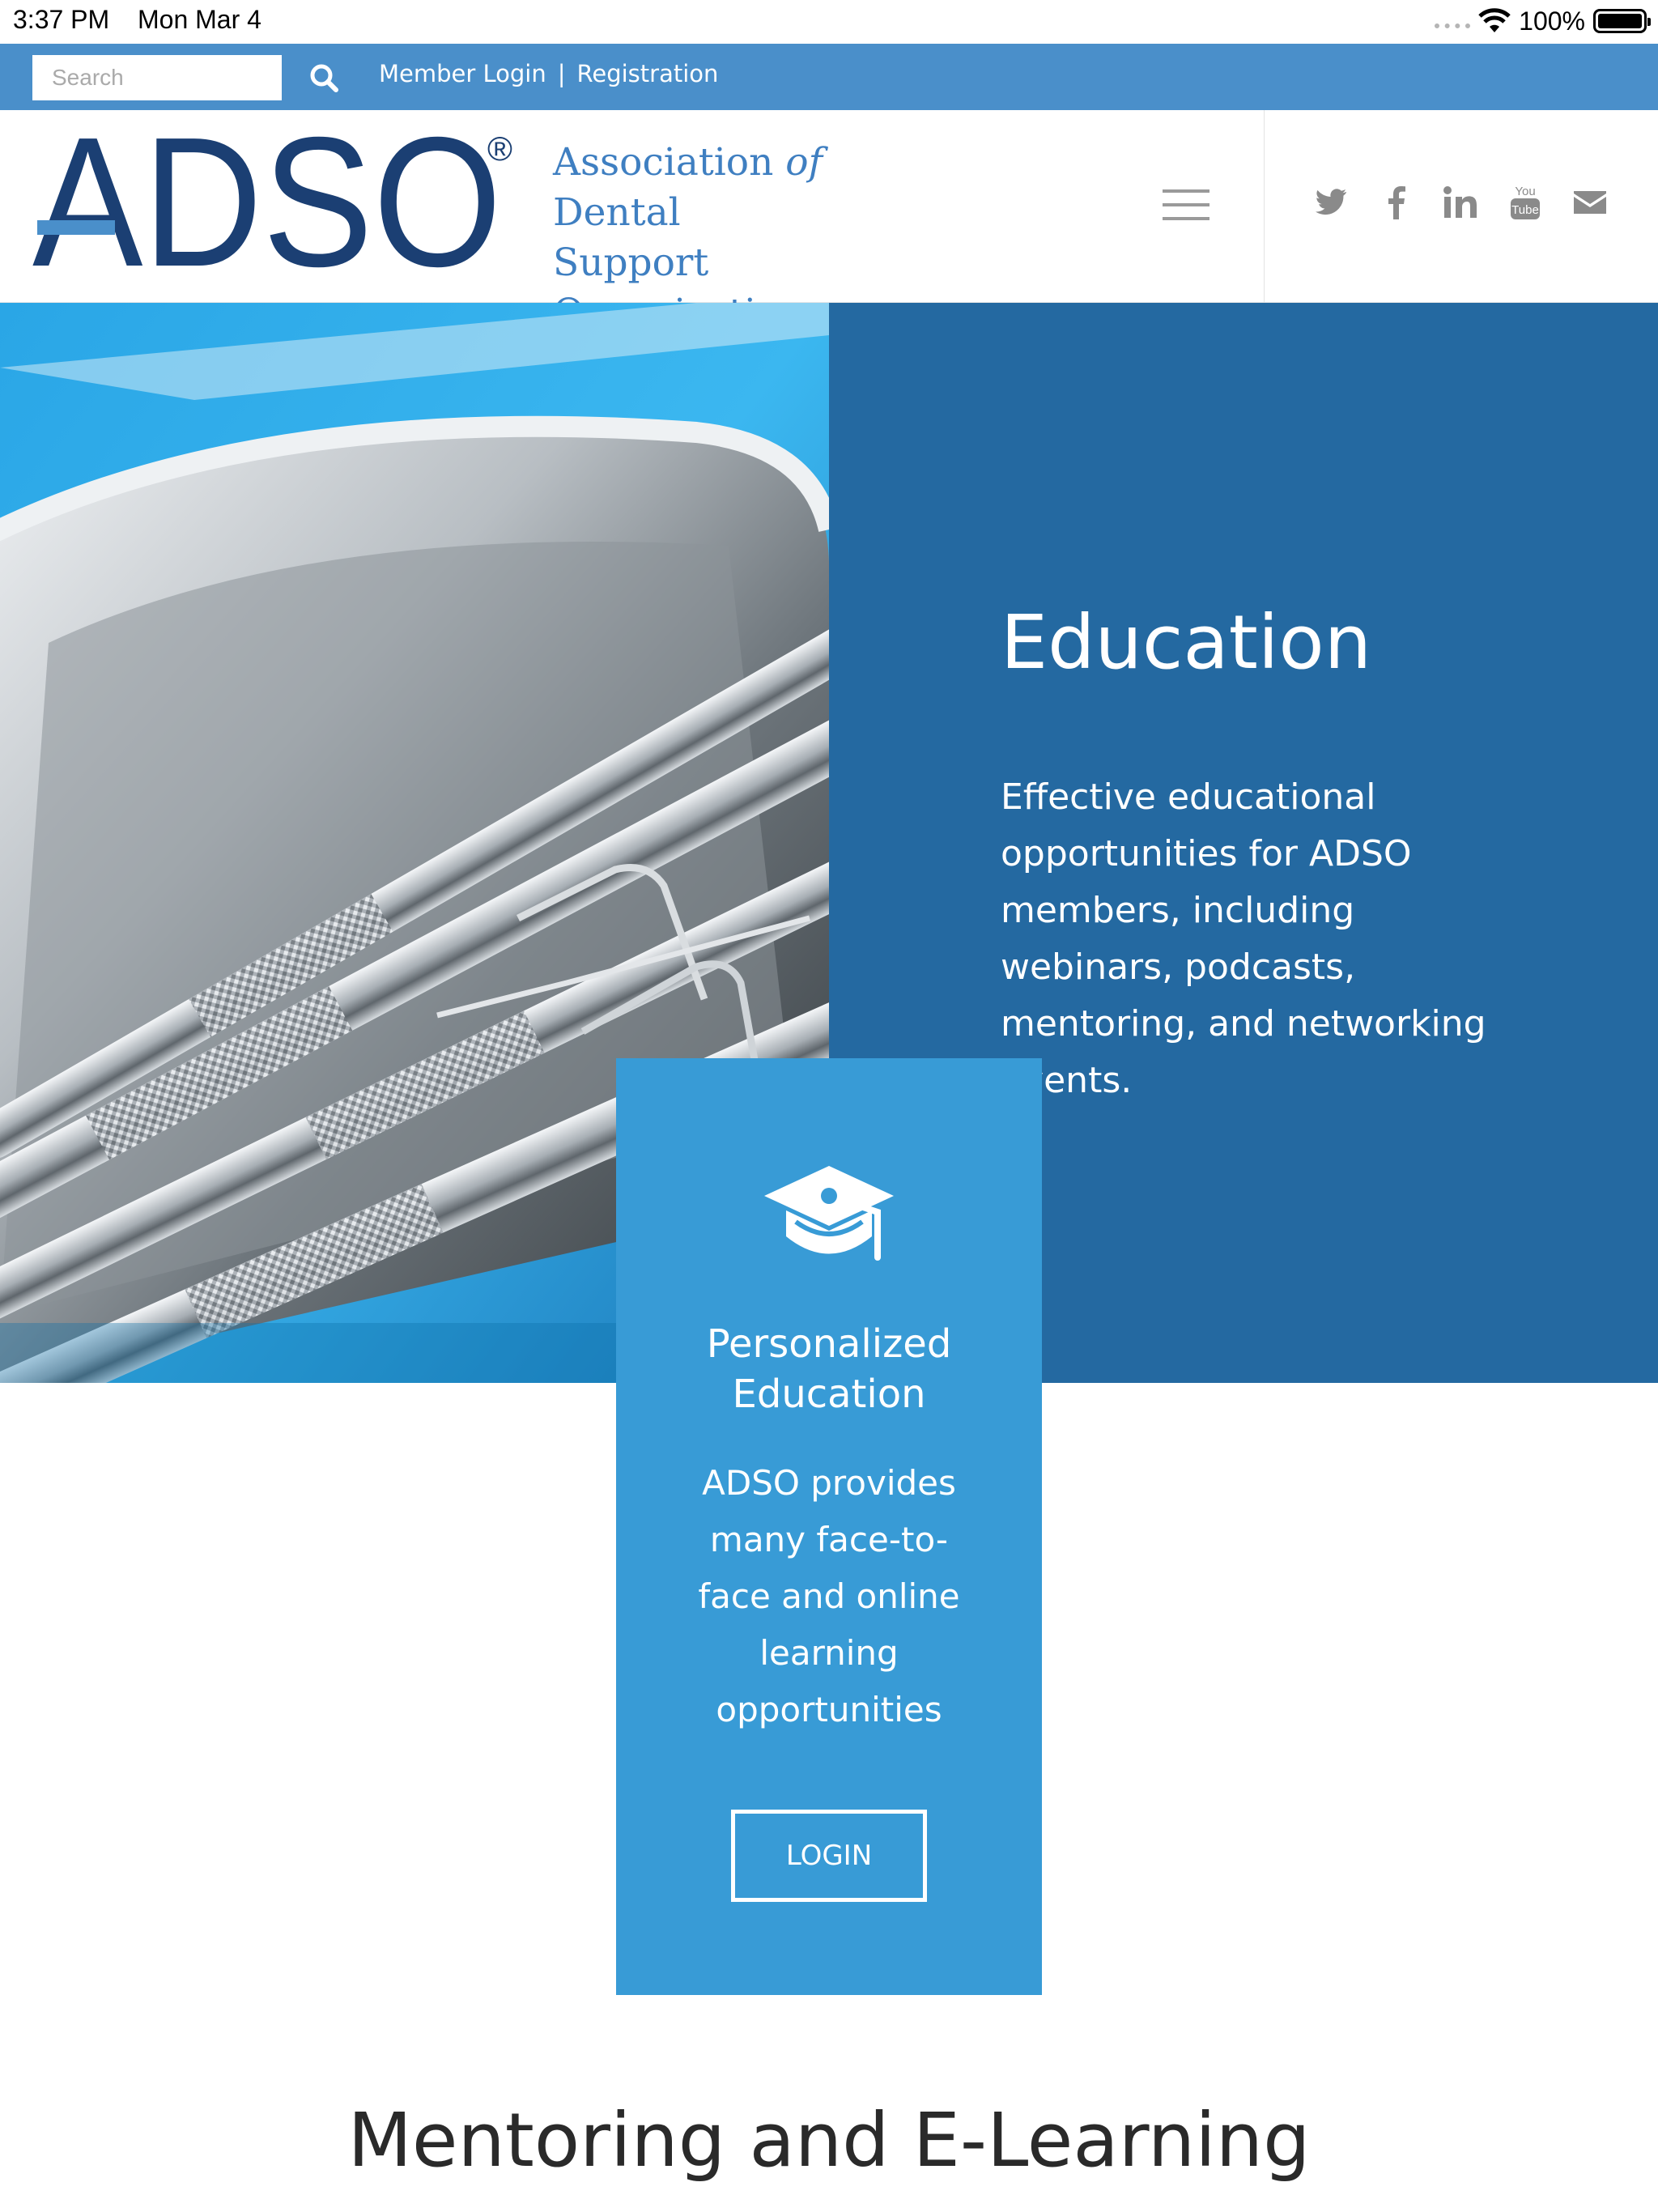 The image size is (1658, 2212). I want to click on search-button, so click(323, 77).